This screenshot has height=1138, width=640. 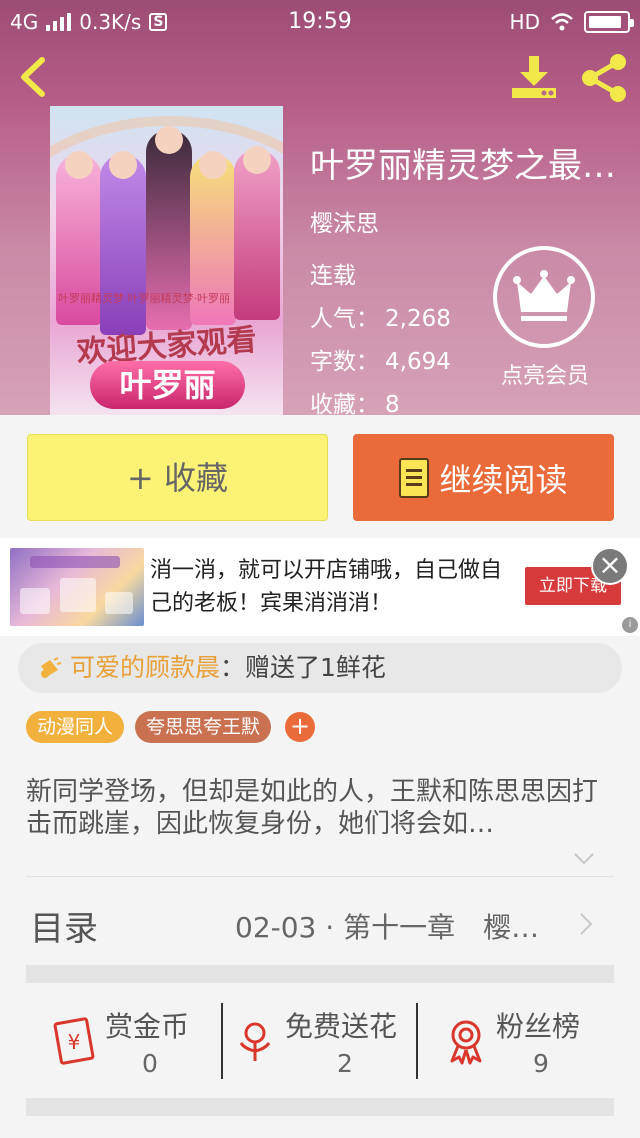 I want to click on book-cover: 叶罗丽精灵梦·叶罗丽精灵梦·叶罗丽 欢迎大家观看 叶罗丽, so click(x=166, y=260).